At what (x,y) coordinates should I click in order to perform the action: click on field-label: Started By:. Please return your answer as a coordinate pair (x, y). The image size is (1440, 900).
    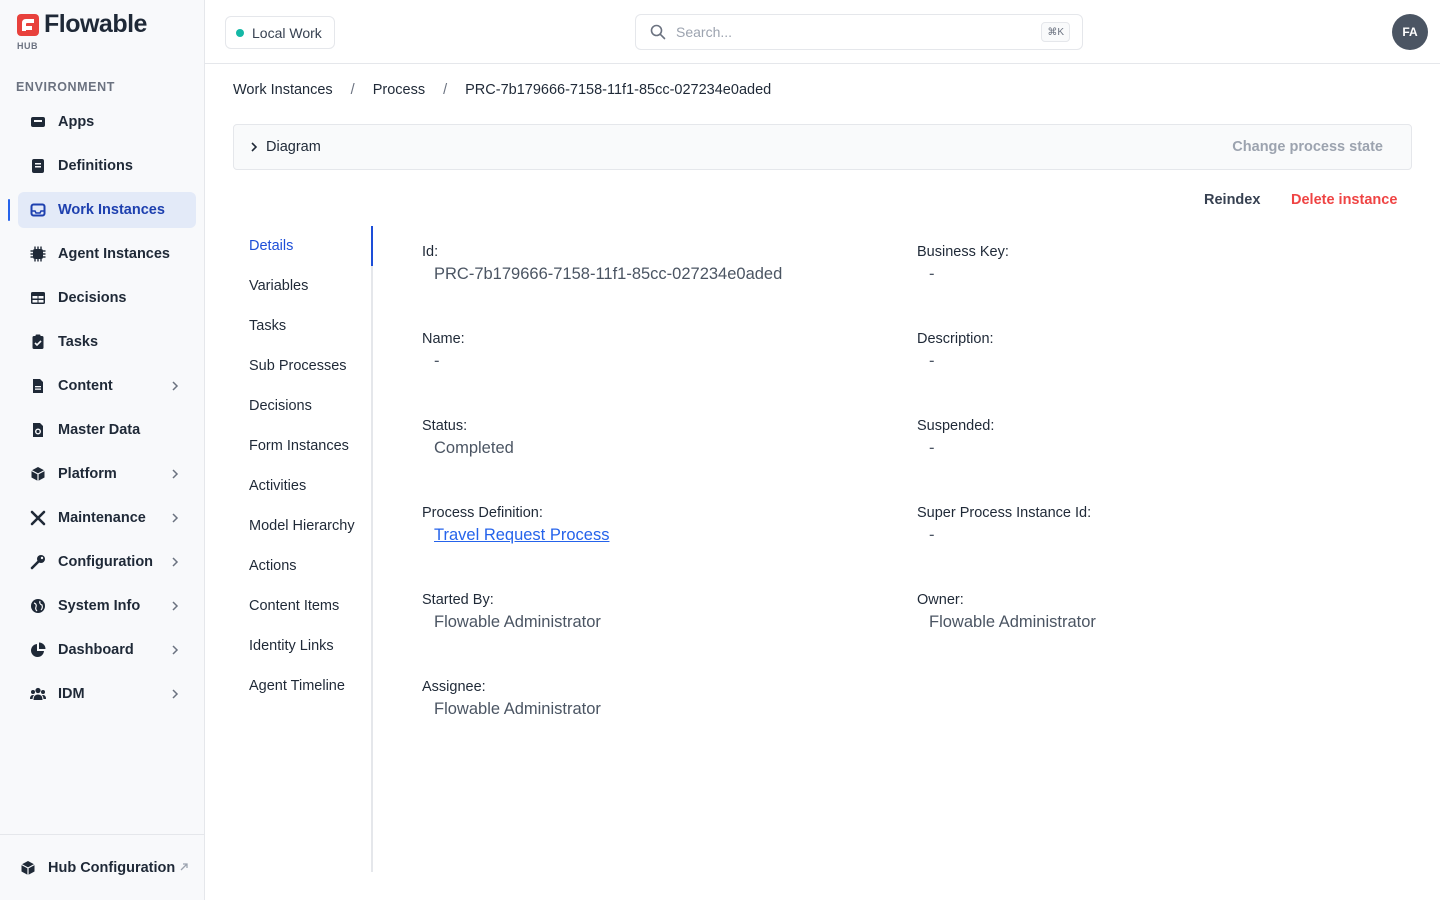
    Looking at the image, I should click on (458, 600).